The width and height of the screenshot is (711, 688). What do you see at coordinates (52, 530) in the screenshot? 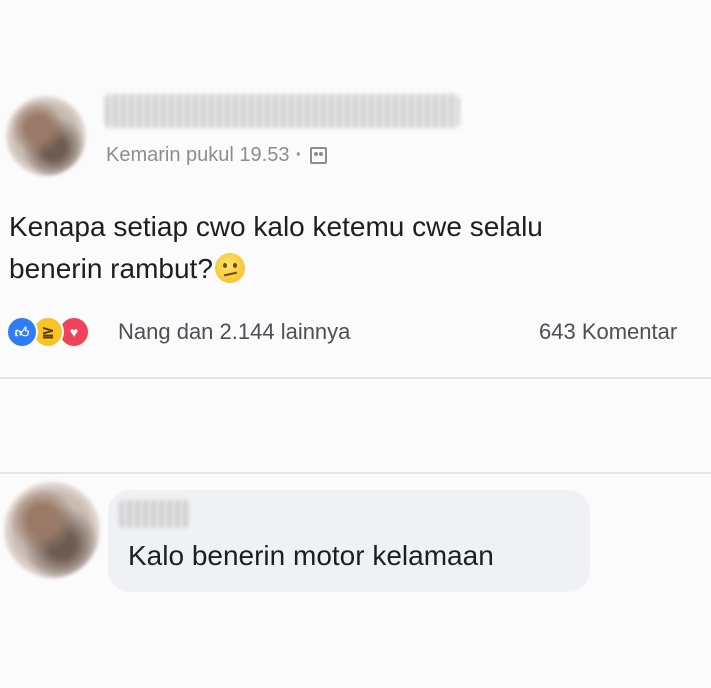
I see `commenter-avatar` at bounding box center [52, 530].